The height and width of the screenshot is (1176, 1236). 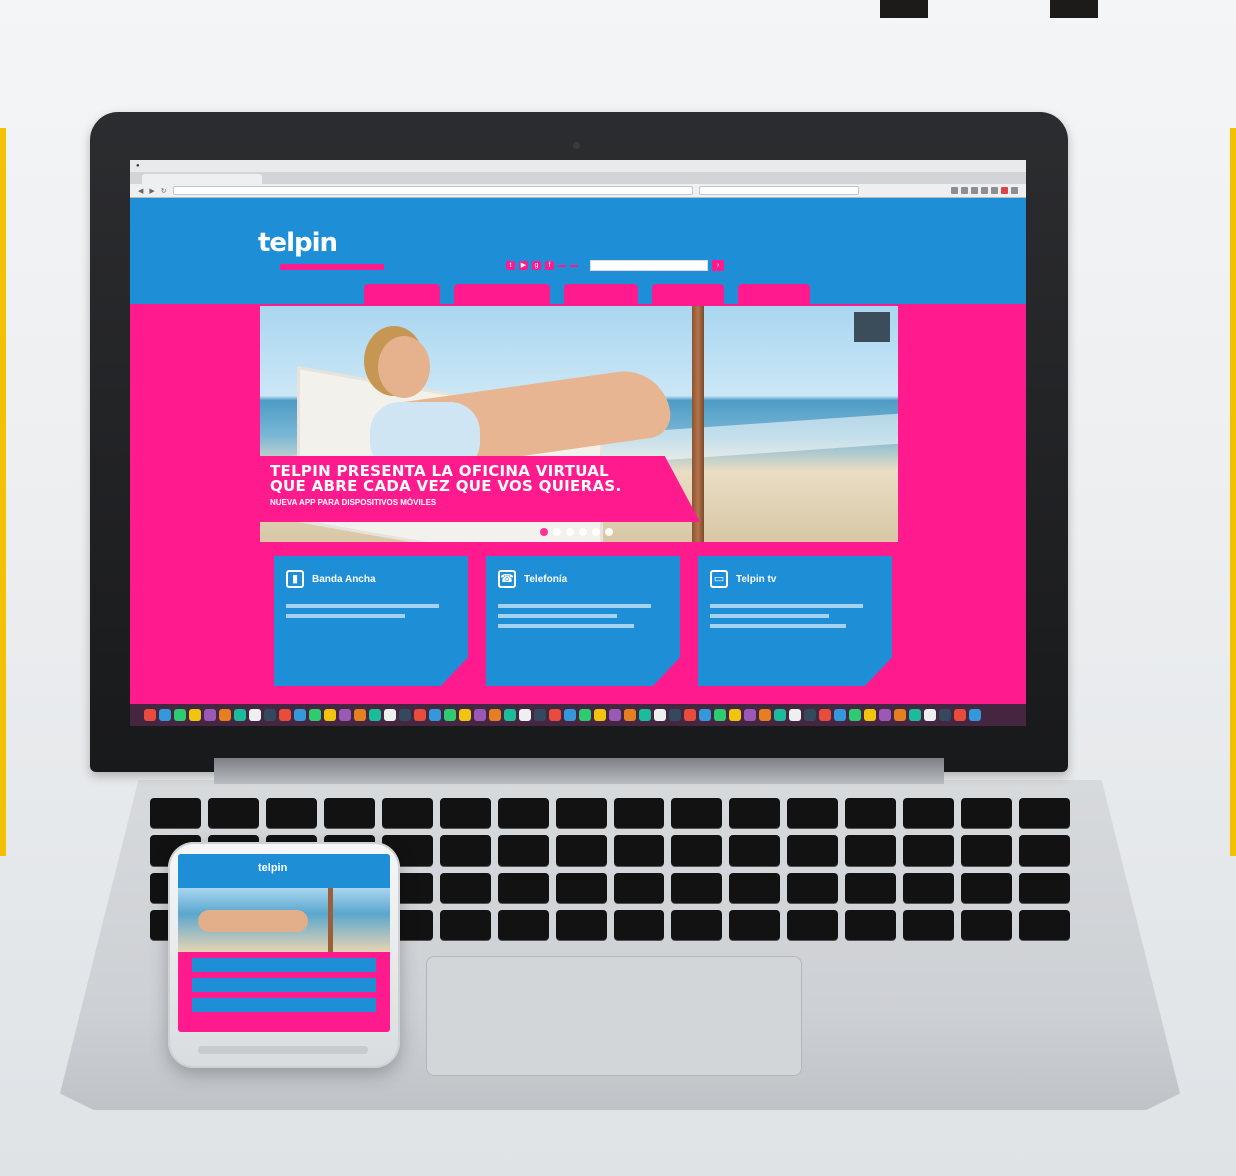 What do you see at coordinates (164, 191) in the screenshot?
I see `reload-icon: ↻` at bounding box center [164, 191].